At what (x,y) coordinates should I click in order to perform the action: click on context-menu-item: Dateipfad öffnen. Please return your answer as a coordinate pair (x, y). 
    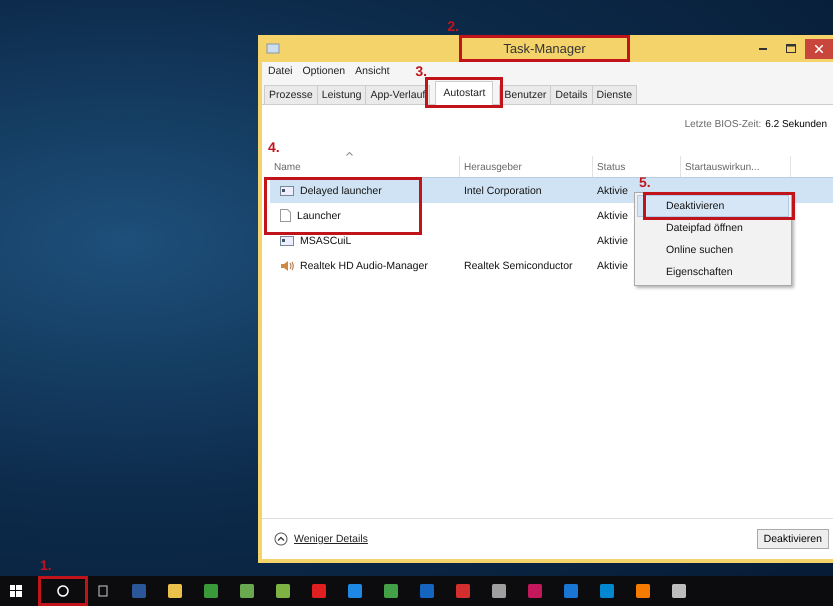
    Looking at the image, I should click on (713, 228).